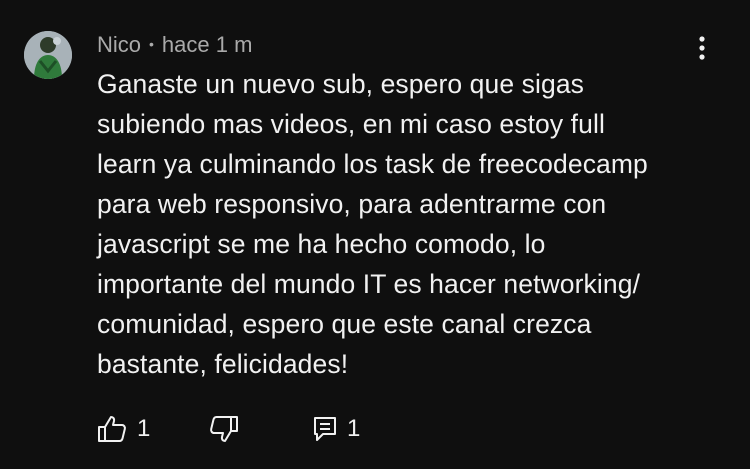 This screenshot has height=469, width=750. I want to click on comment-text-line: bastante, felicidades!, so click(223, 364).